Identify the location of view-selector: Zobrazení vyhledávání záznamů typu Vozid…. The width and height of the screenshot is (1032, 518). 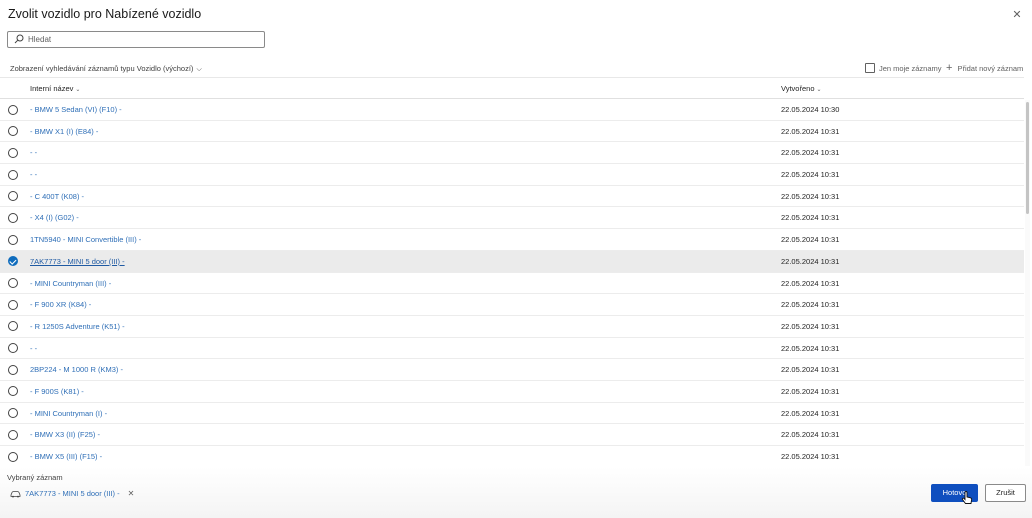
(106, 69).